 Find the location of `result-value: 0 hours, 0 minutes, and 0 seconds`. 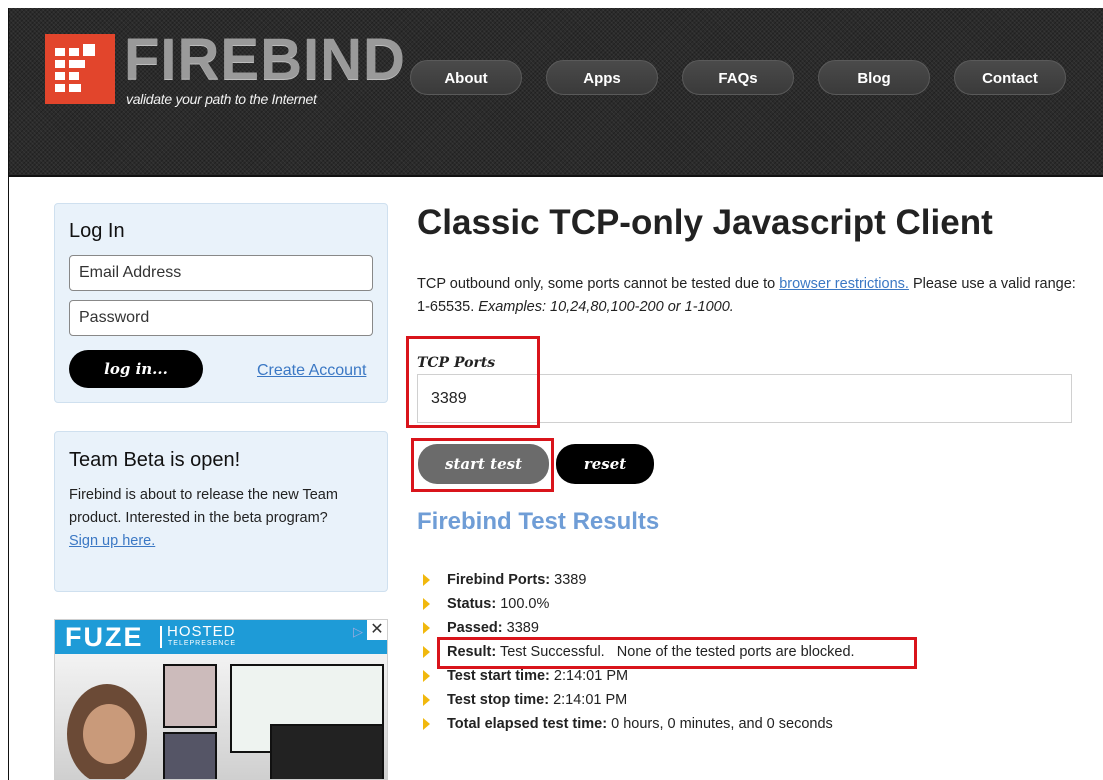

result-value: 0 hours, 0 minutes, and 0 seconds is located at coordinates (722, 724).